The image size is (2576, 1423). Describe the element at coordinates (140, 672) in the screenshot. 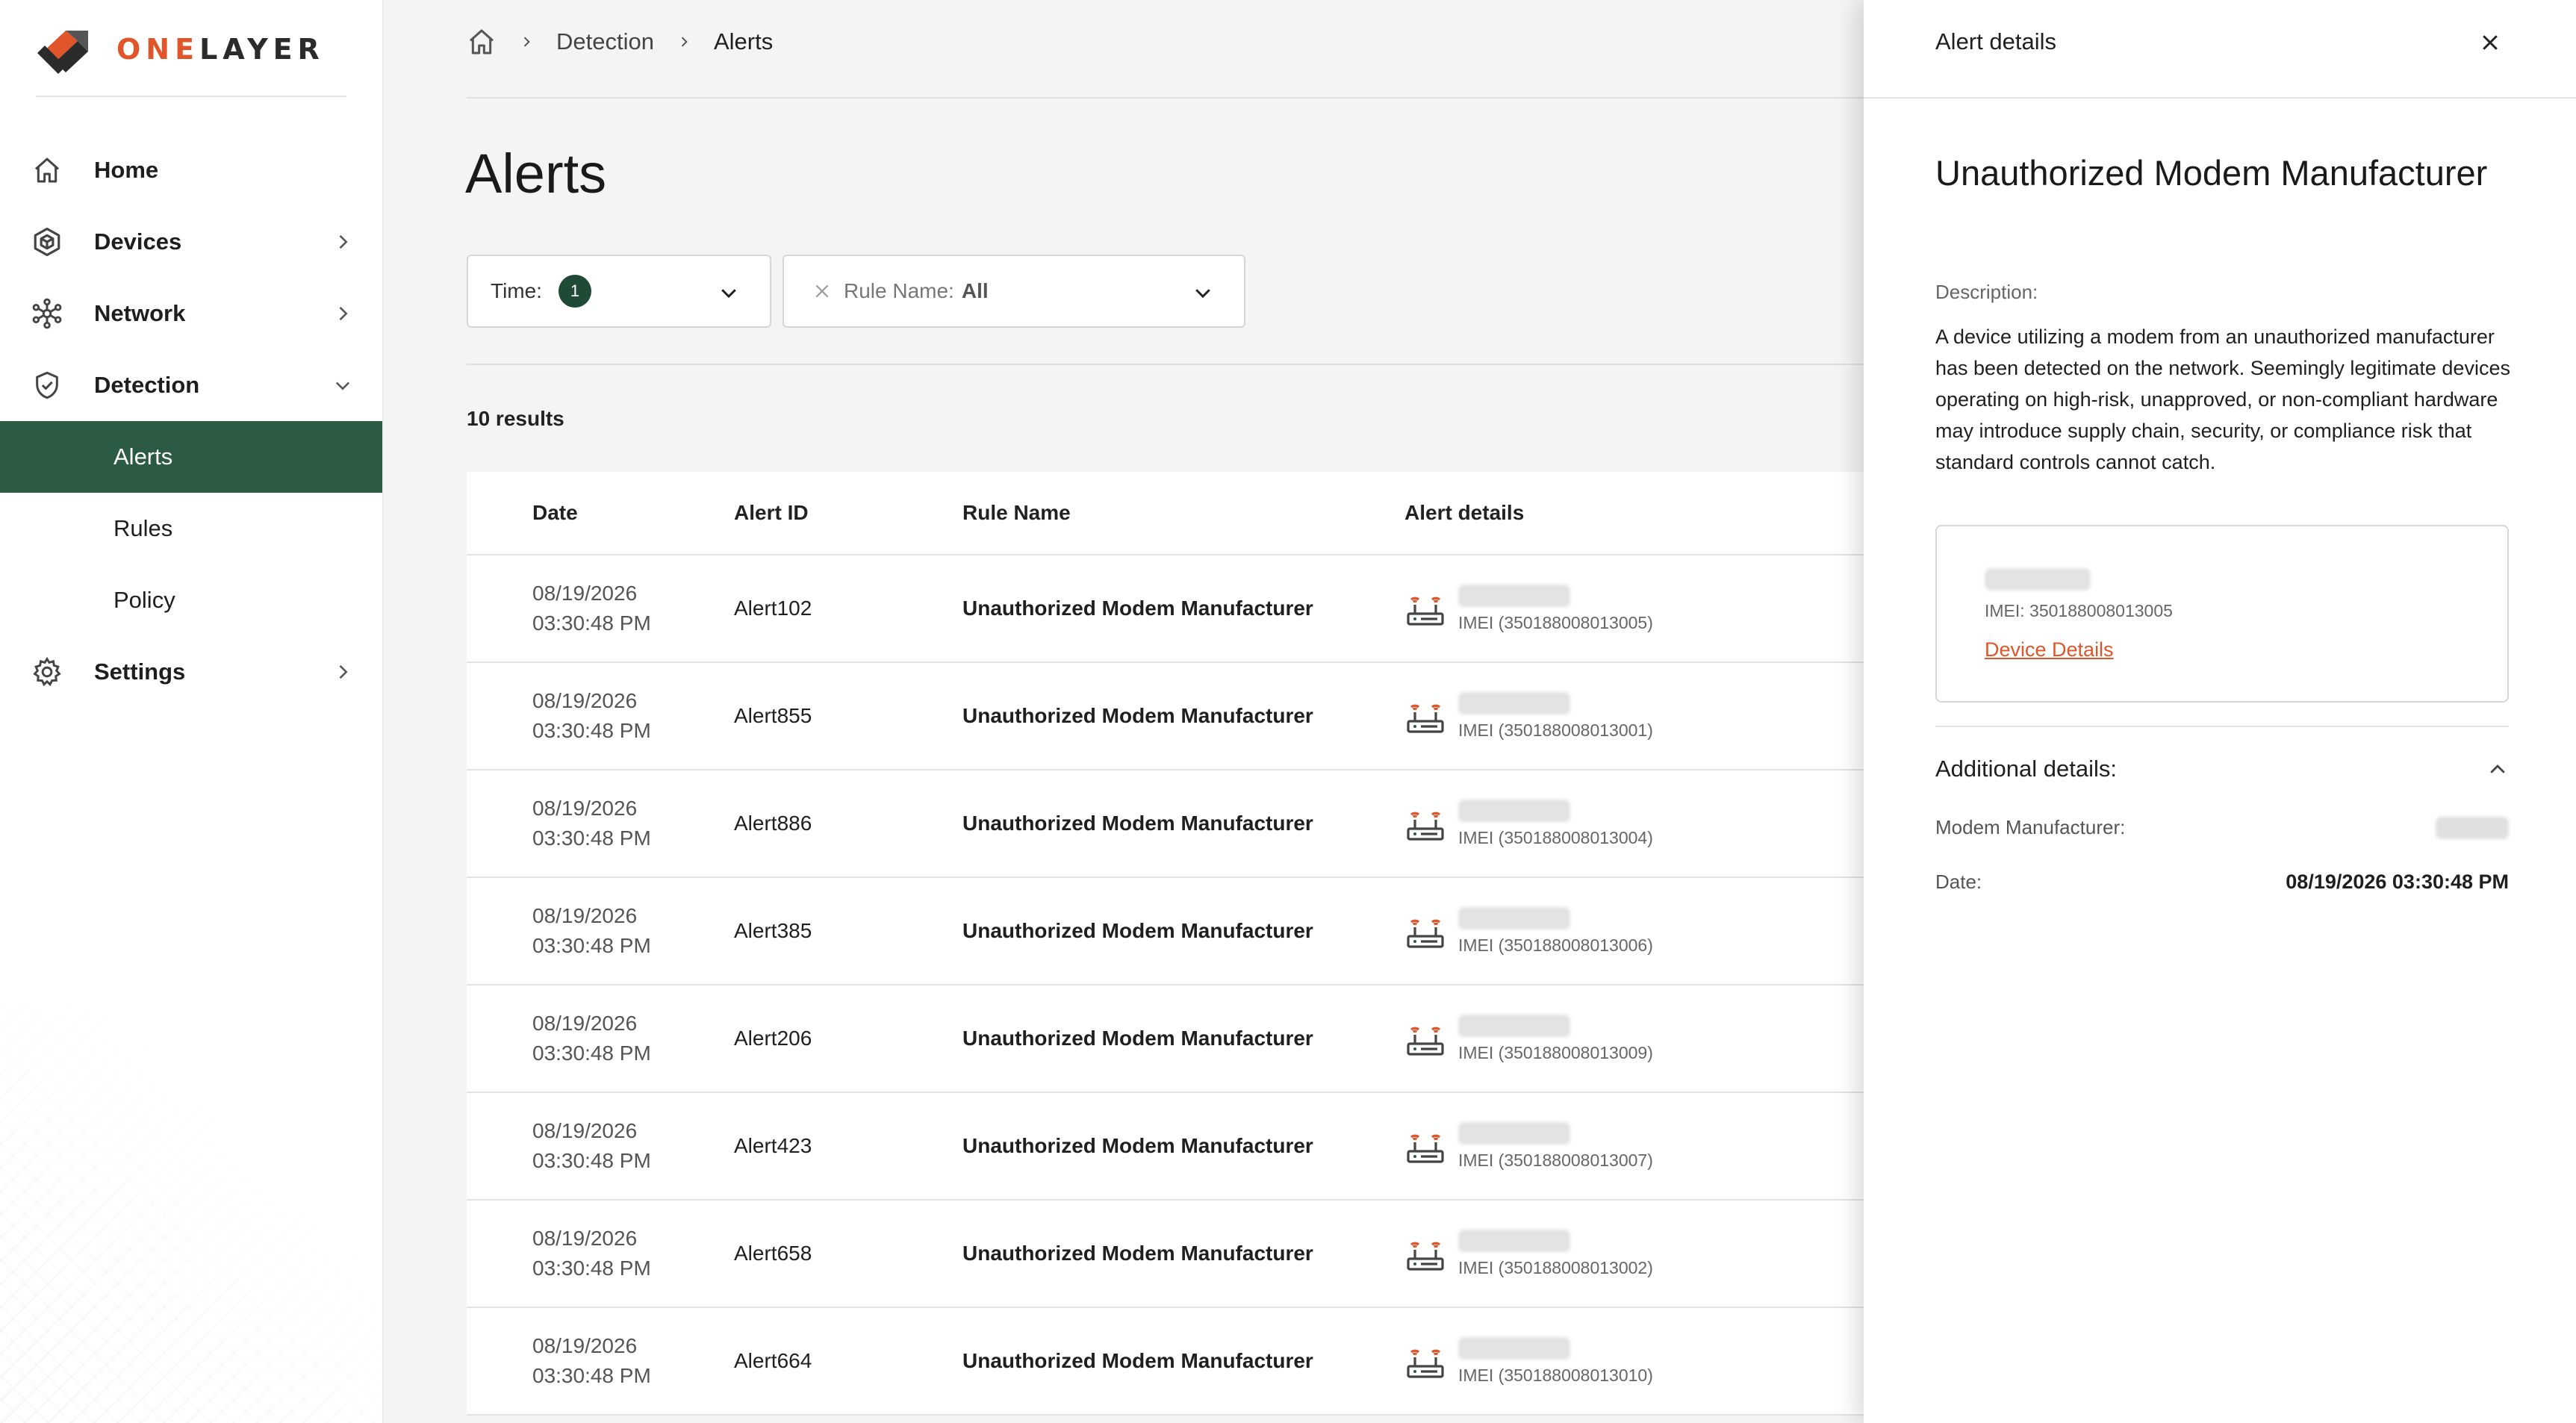

I see `sidebar-item-label: Settings` at that location.